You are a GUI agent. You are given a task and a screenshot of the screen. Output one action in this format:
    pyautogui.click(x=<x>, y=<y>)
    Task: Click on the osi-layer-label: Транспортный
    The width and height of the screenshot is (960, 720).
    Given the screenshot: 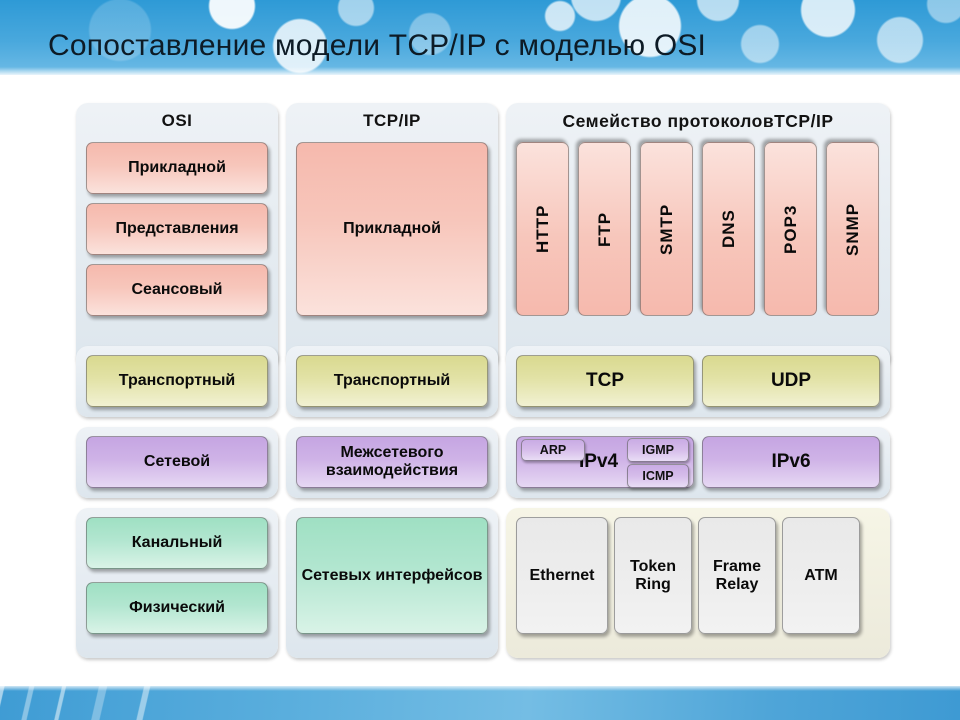 What is the action you would take?
    pyautogui.click(x=177, y=381)
    